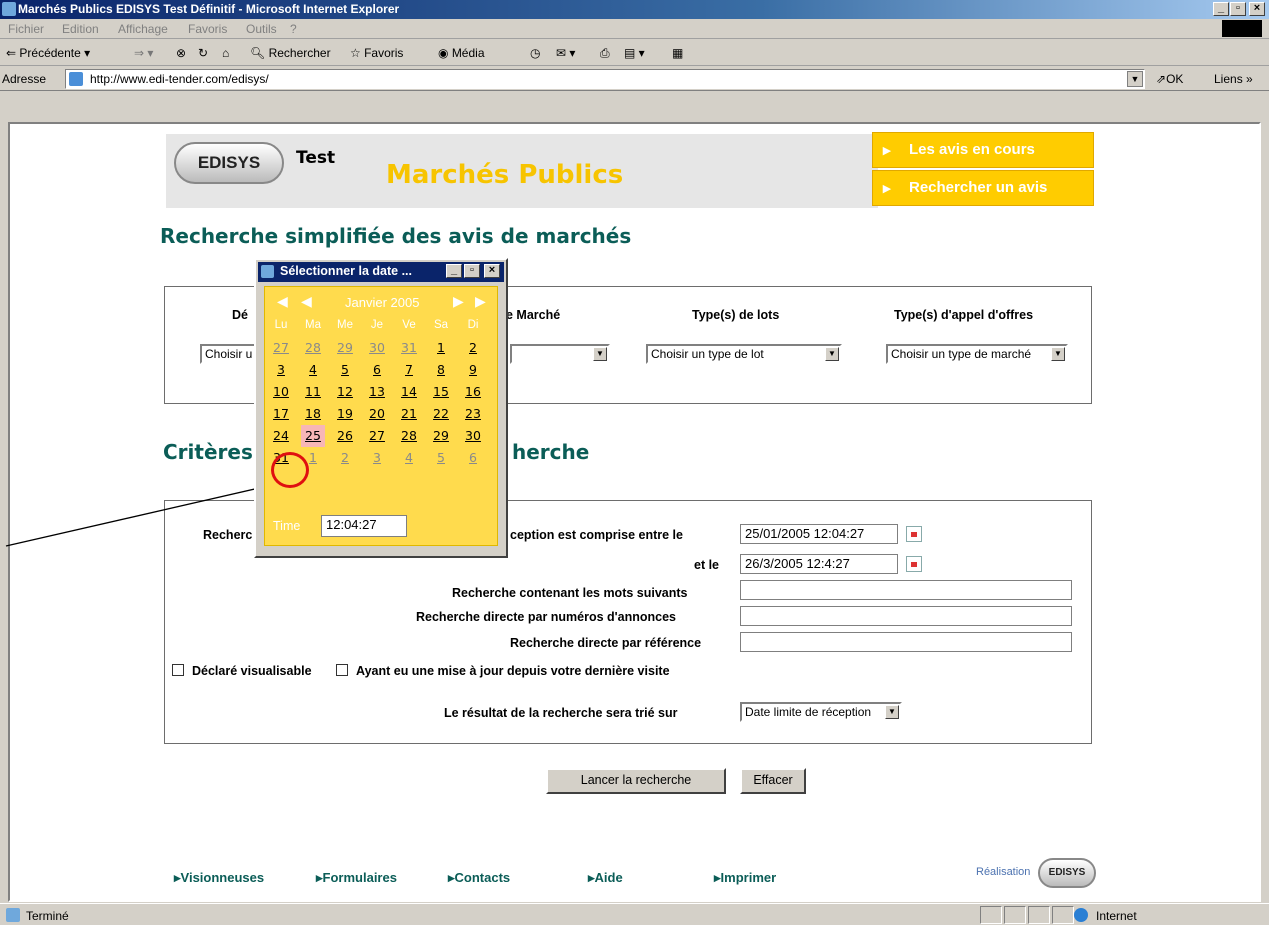 This screenshot has width=1269, height=925. I want to click on calendar-day-cell: 17, so click(281, 414).